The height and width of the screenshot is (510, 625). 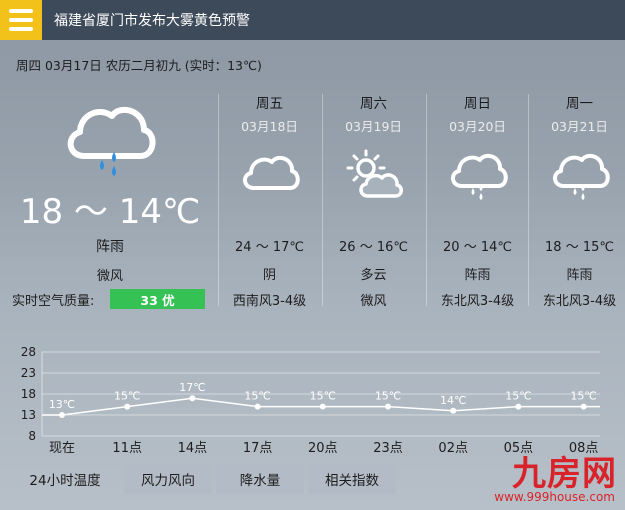 I want to click on logo-text: 九房网, so click(x=564, y=474).